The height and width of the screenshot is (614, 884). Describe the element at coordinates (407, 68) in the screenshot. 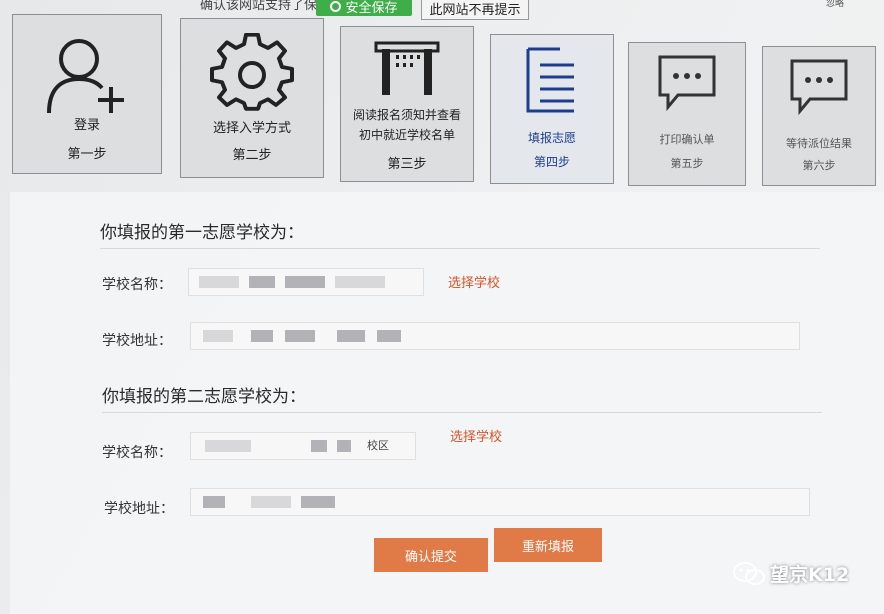

I see `building-icon` at that location.